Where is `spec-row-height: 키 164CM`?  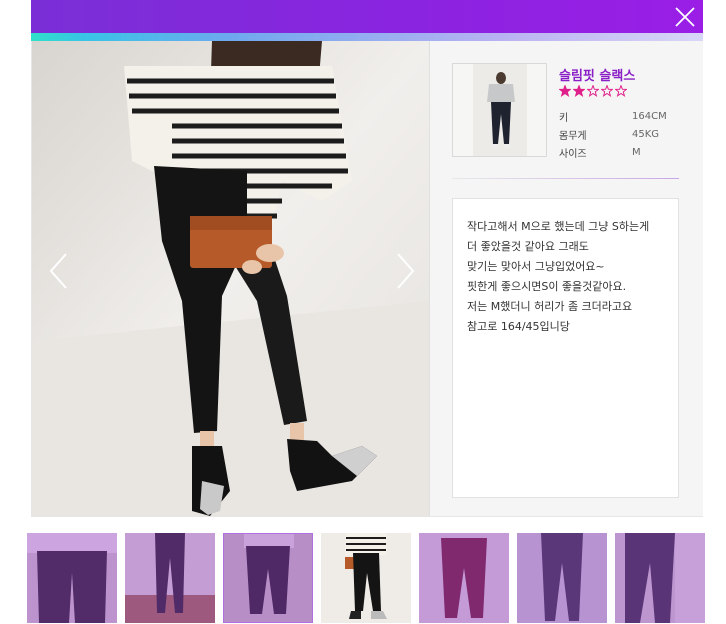 spec-row-height: 키 164CM is located at coordinates (613, 116).